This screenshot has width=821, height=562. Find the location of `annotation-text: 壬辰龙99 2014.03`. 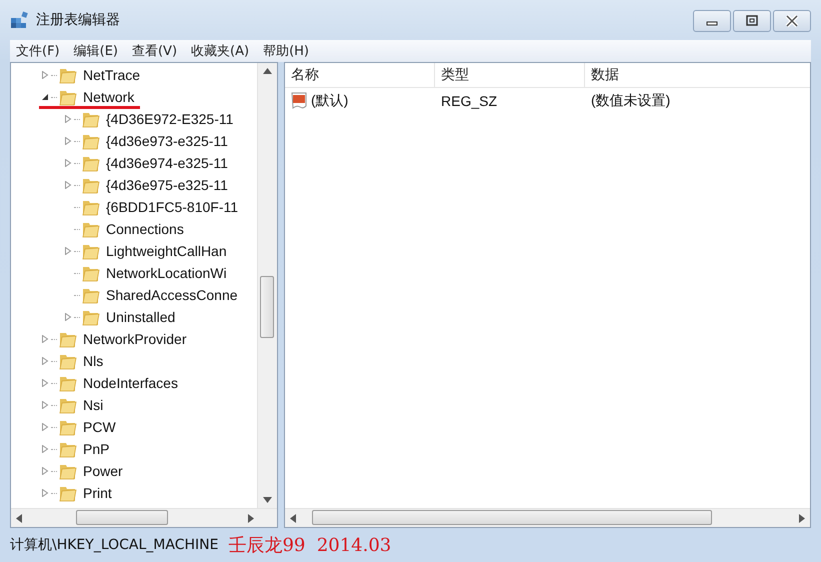

annotation-text: 壬辰龙99 2014.03 is located at coordinates (310, 545).